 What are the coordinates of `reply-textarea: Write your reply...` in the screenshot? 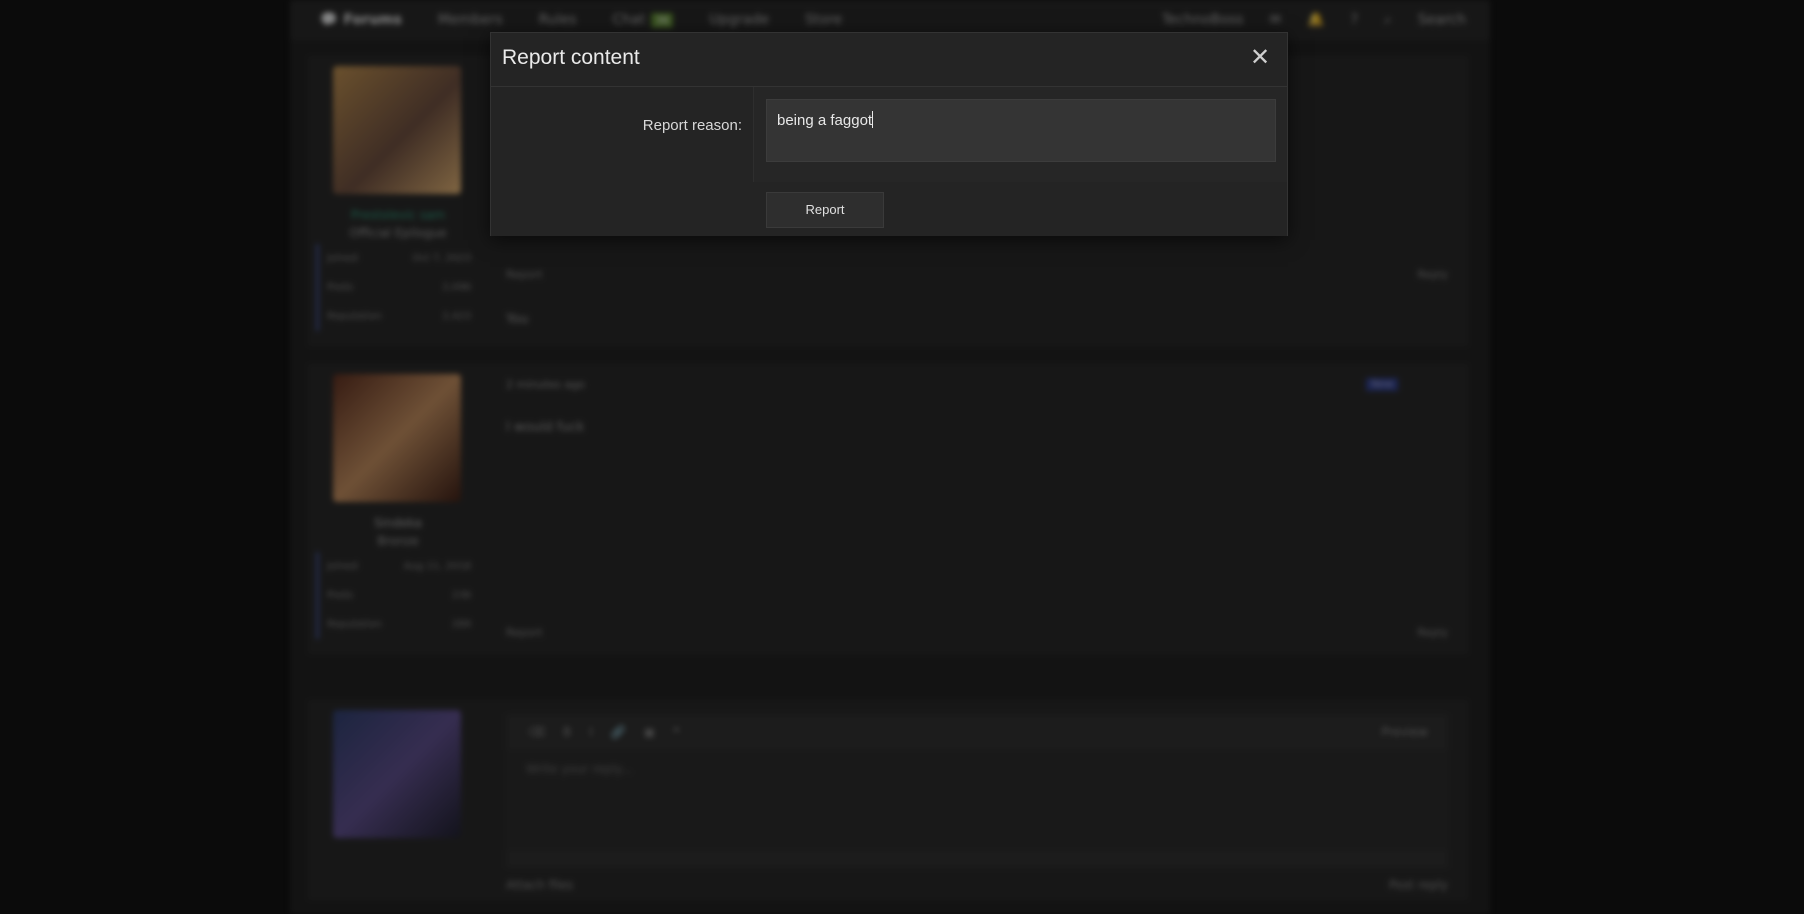 It's located at (977, 800).